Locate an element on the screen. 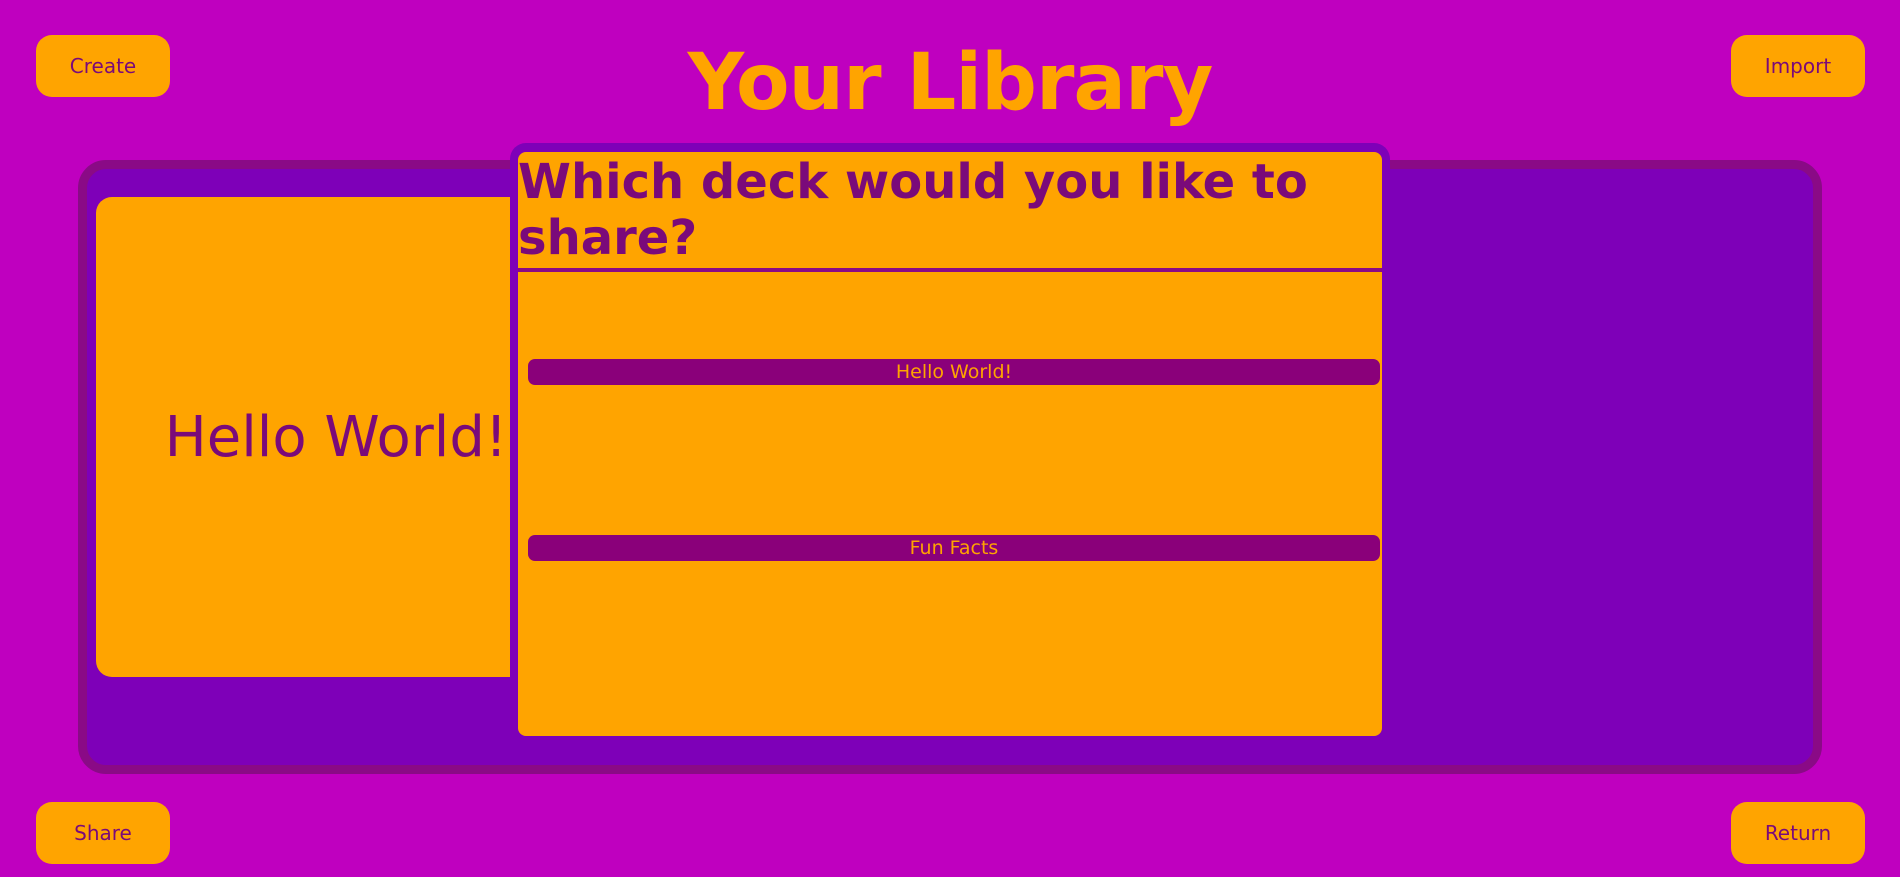  deck-card: Hello World! is located at coordinates (316, 437).